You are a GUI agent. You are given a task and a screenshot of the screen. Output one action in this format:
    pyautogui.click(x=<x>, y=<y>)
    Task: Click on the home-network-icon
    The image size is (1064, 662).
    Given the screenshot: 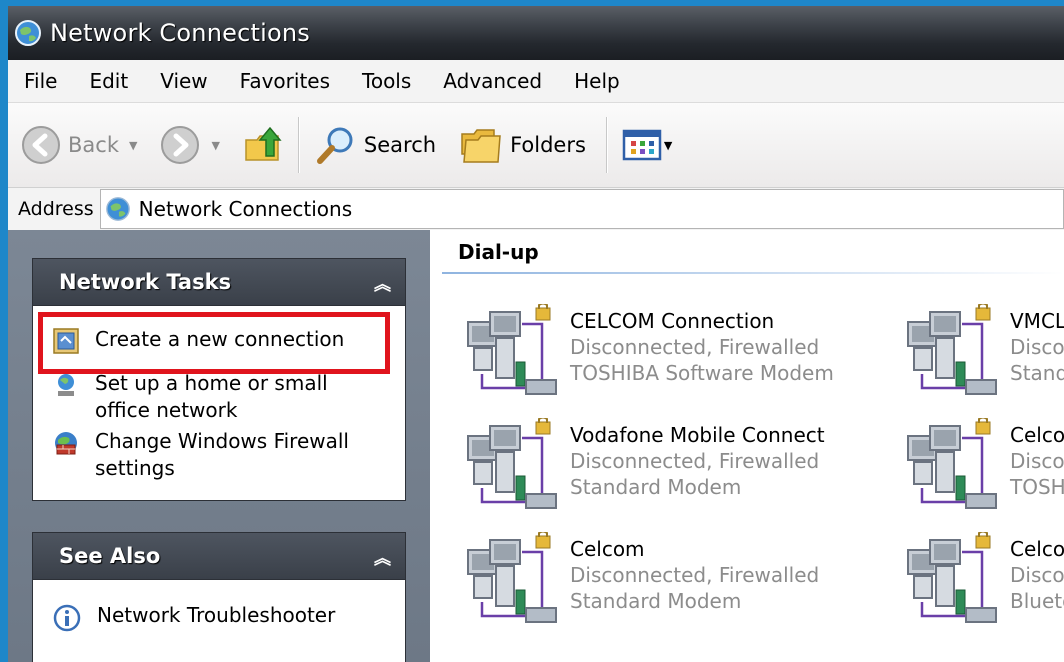 What is the action you would take?
    pyautogui.click(x=66, y=385)
    